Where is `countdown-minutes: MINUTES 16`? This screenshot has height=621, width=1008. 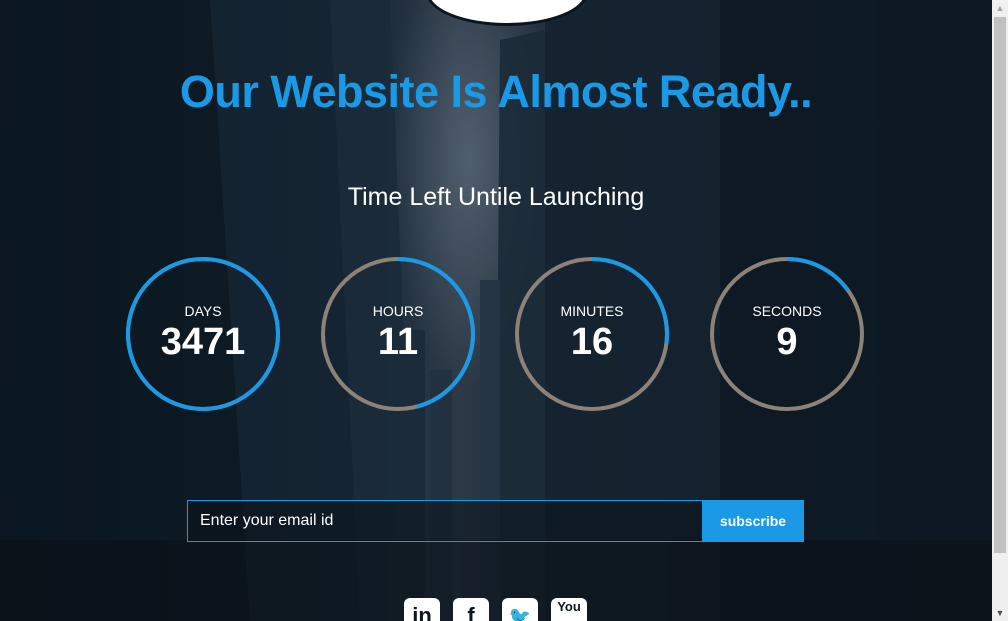 countdown-minutes: MINUTES 16 is located at coordinates (592, 334).